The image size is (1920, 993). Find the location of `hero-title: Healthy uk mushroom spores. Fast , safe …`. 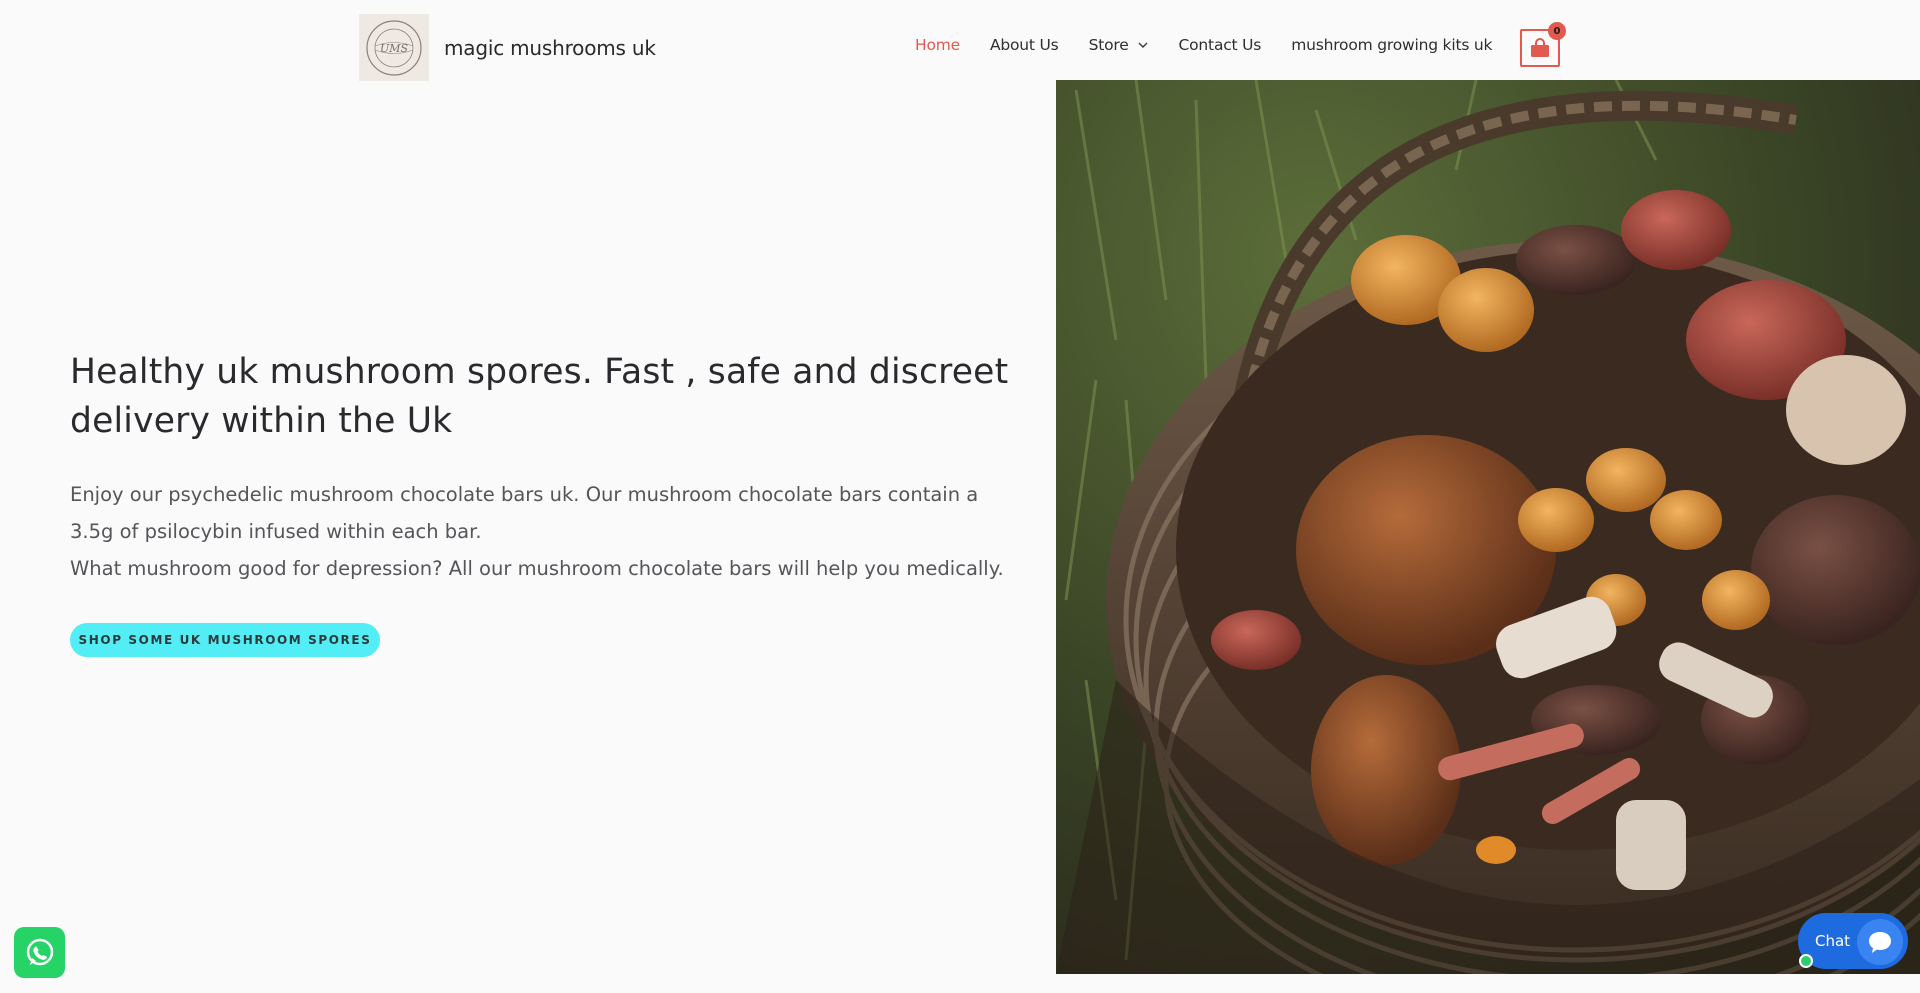

hero-title: Healthy uk mushroom spores. Fast , safe … is located at coordinates (539, 396).